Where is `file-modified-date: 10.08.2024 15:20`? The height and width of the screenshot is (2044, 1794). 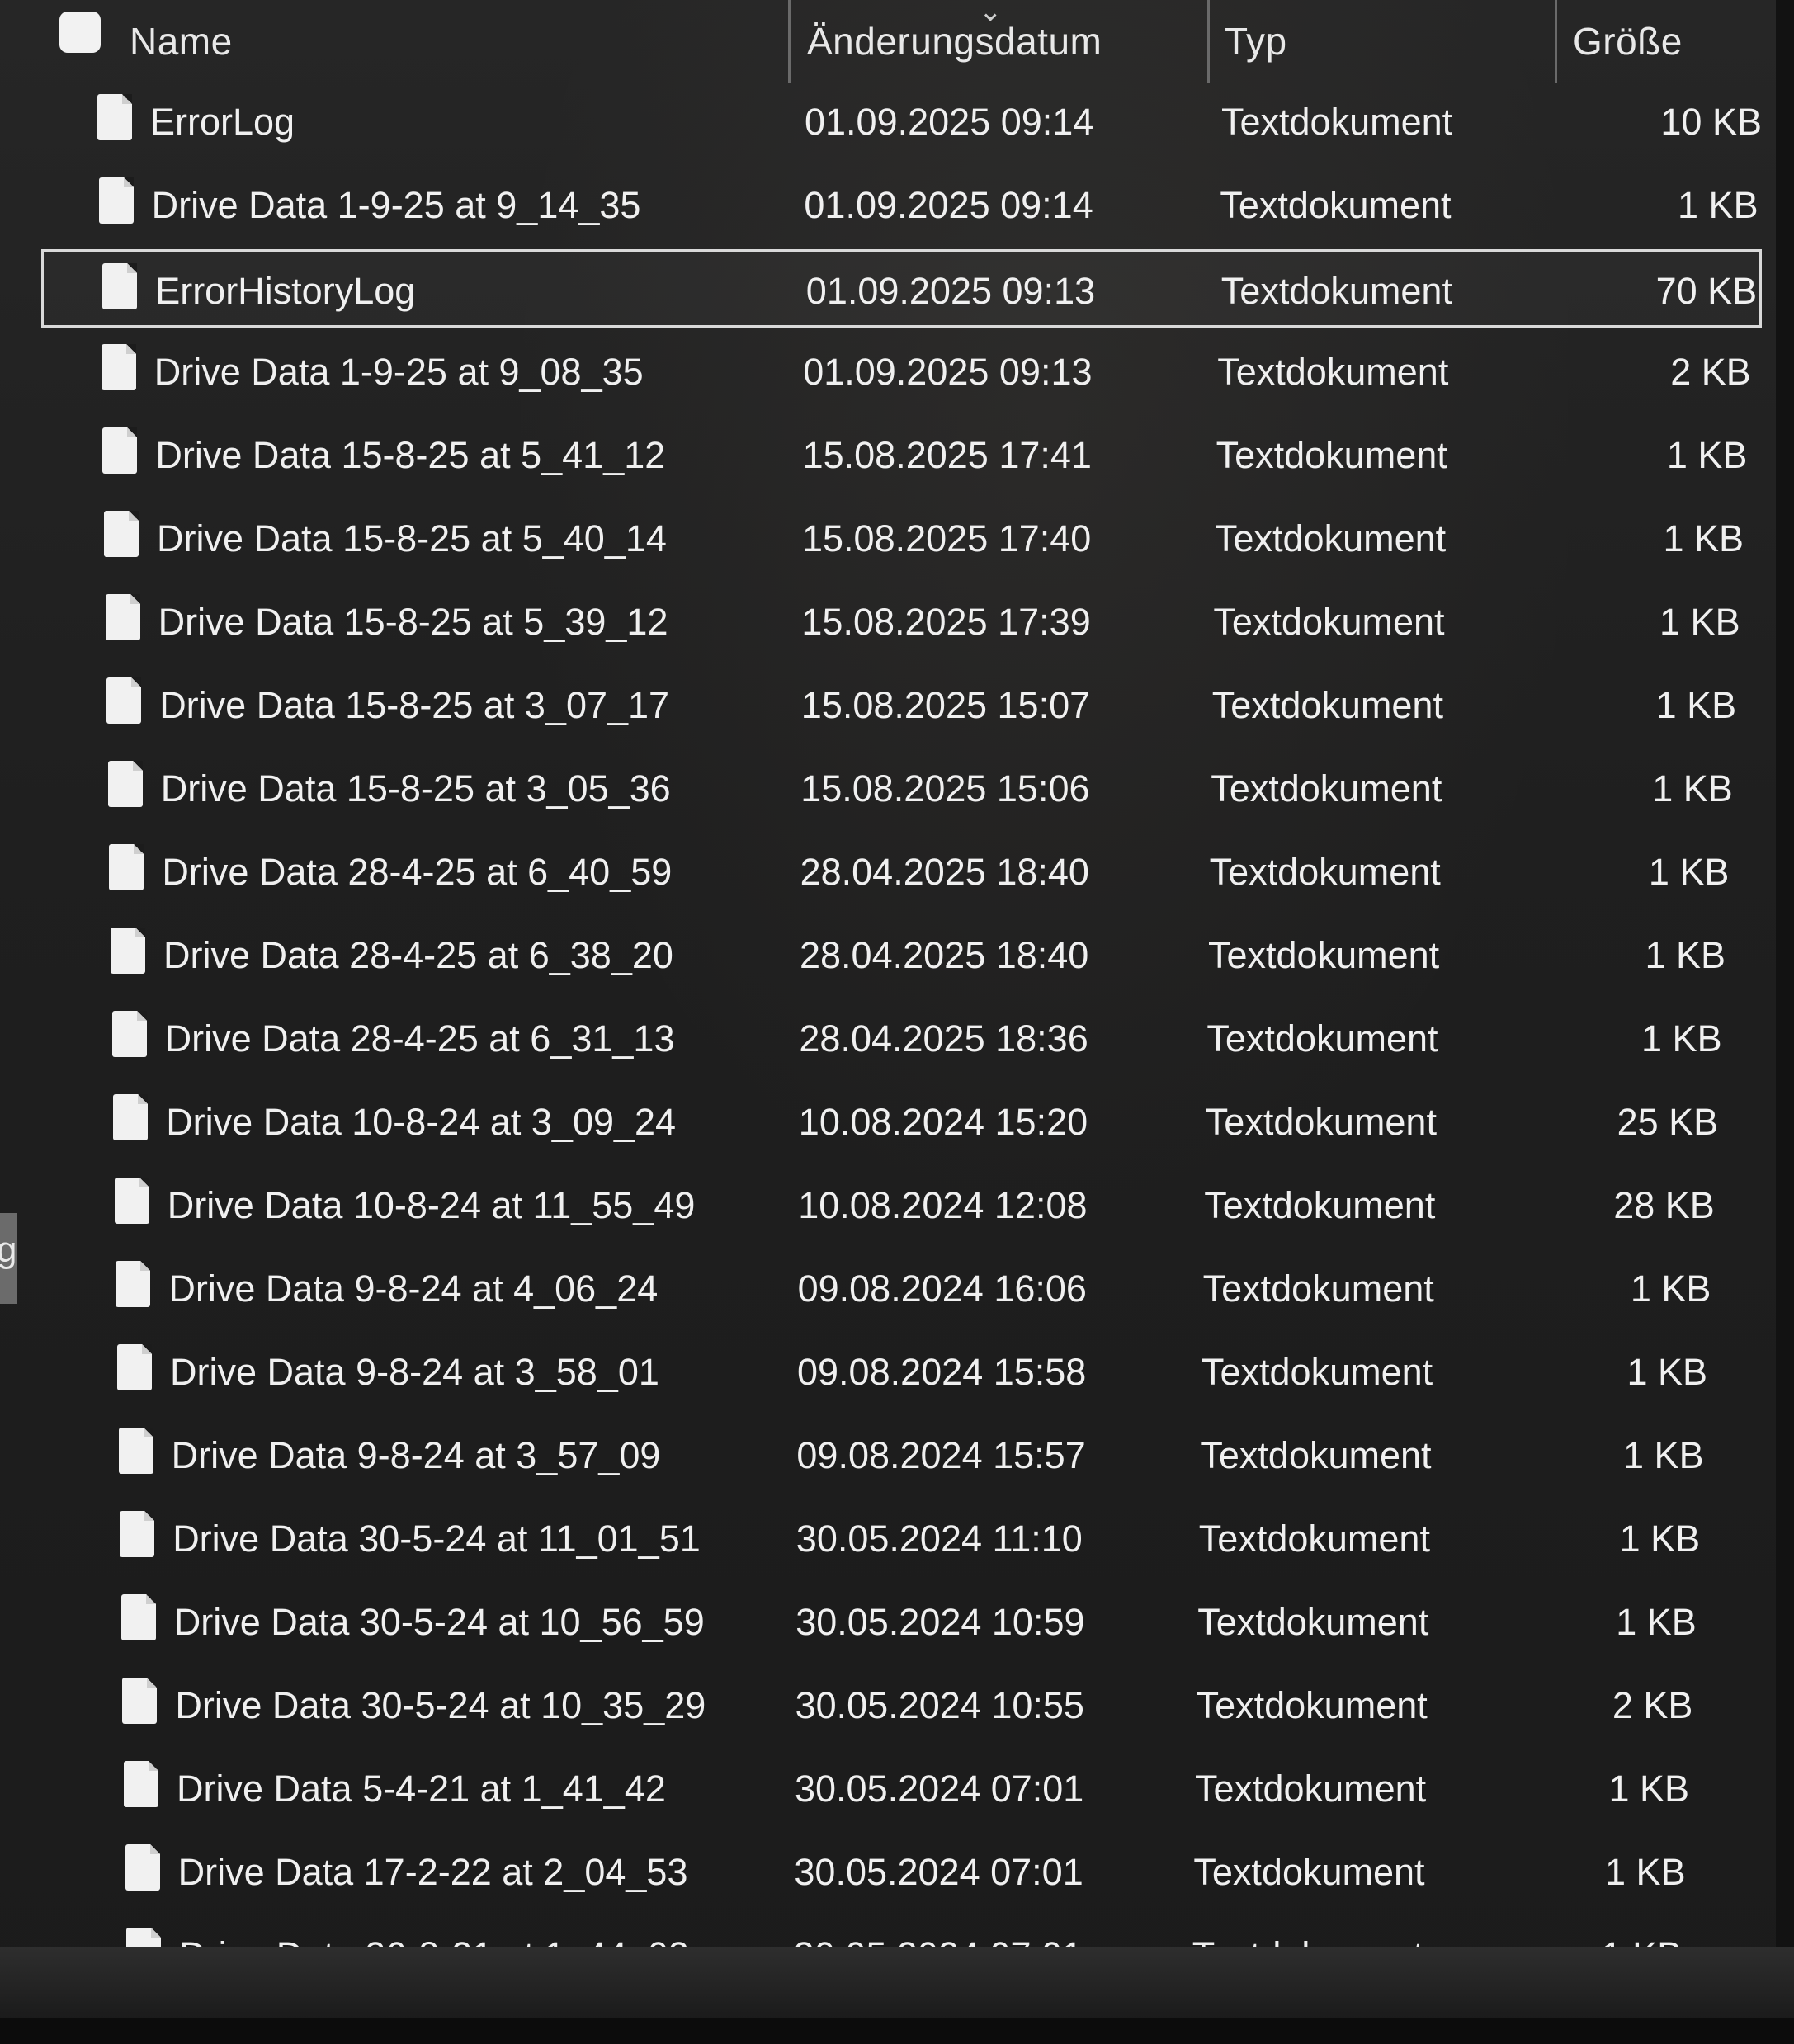
file-modified-date: 10.08.2024 15:20 is located at coordinates (943, 1121).